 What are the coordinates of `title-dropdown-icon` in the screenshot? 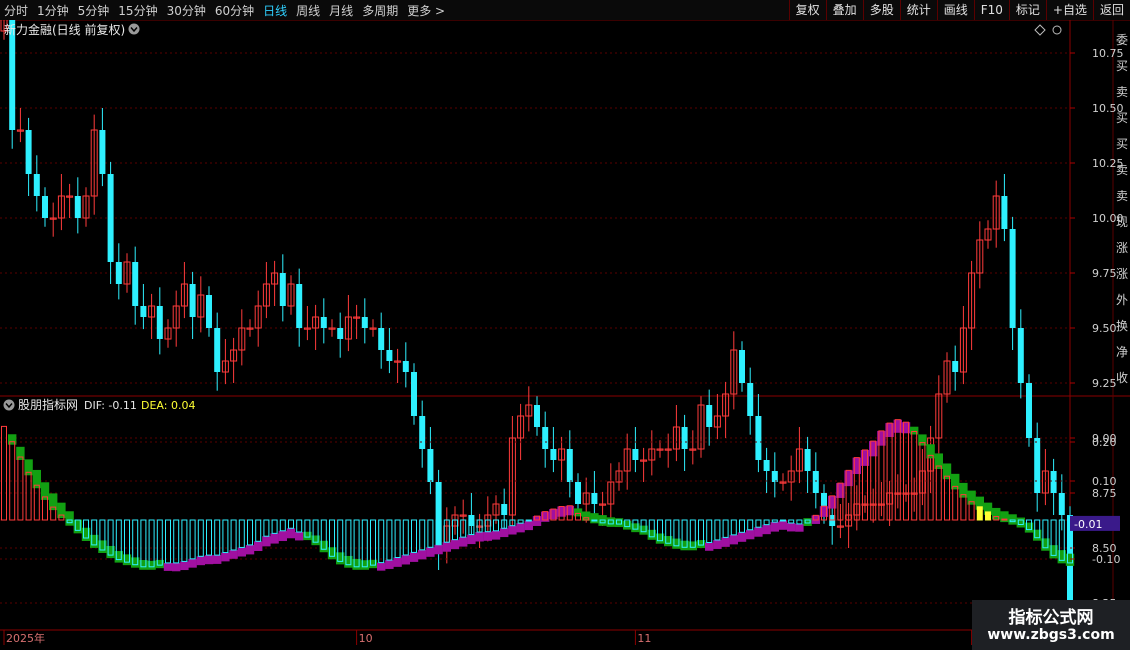 It's located at (134, 29).